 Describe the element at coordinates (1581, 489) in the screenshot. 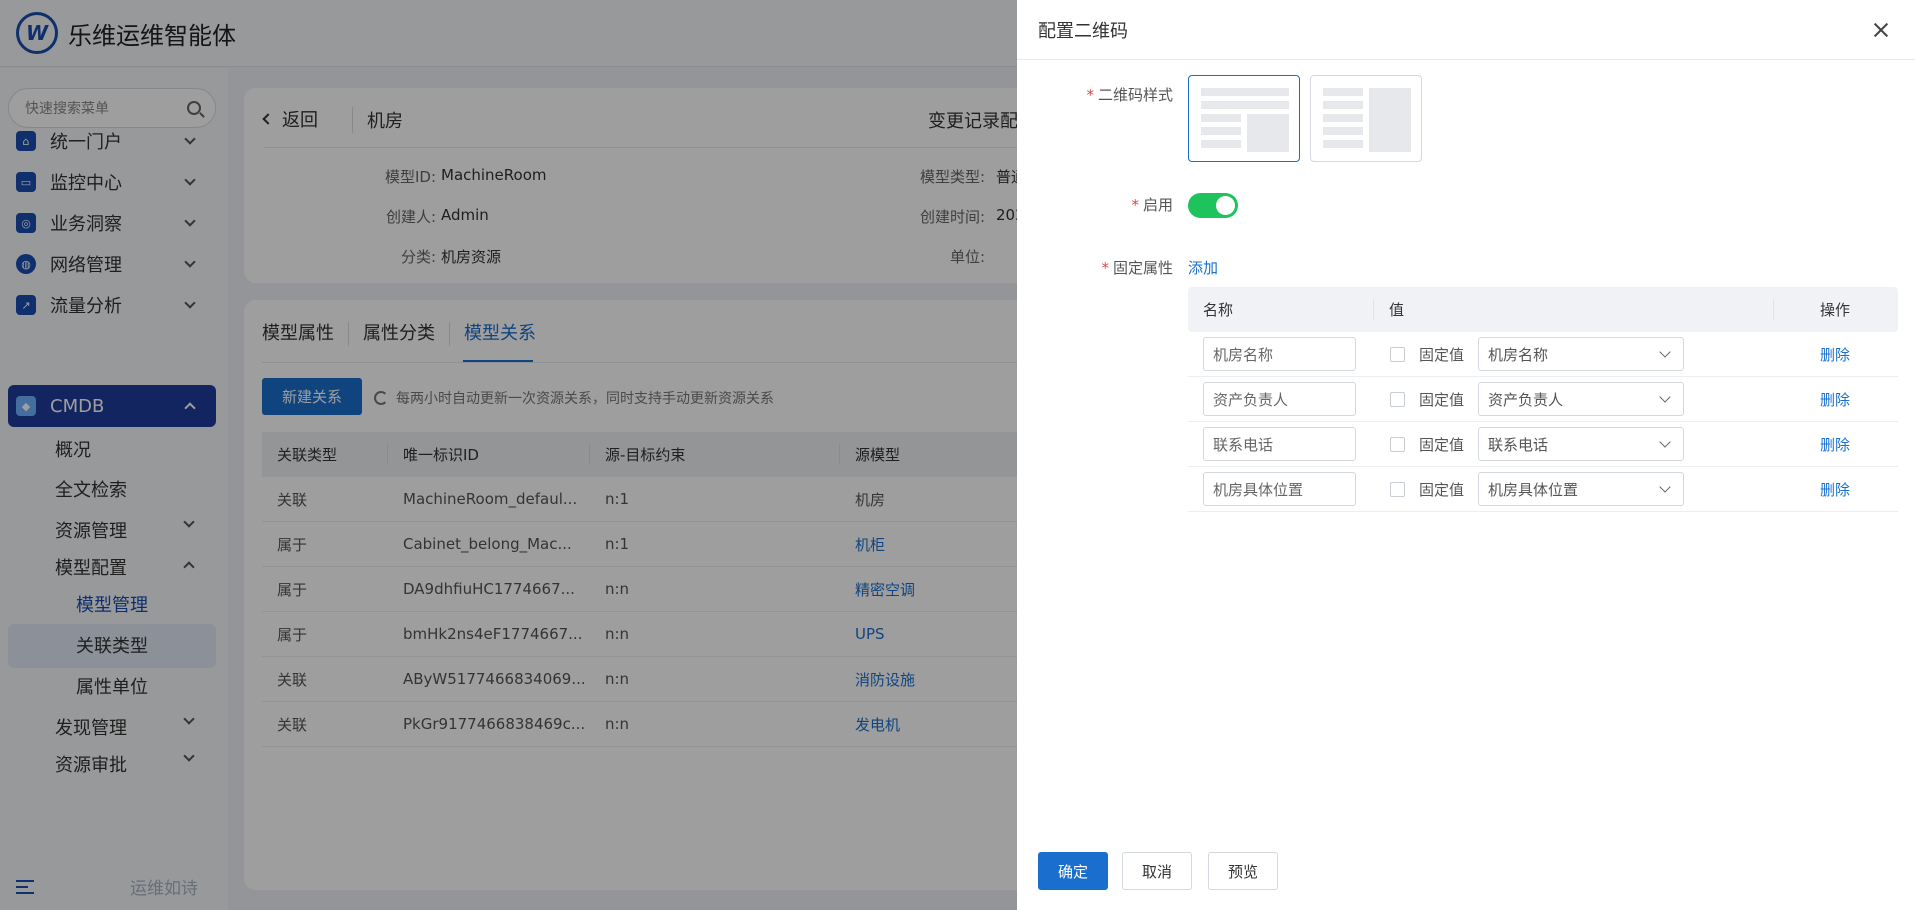

I see `prop-value-select: 机房具体位置` at that location.